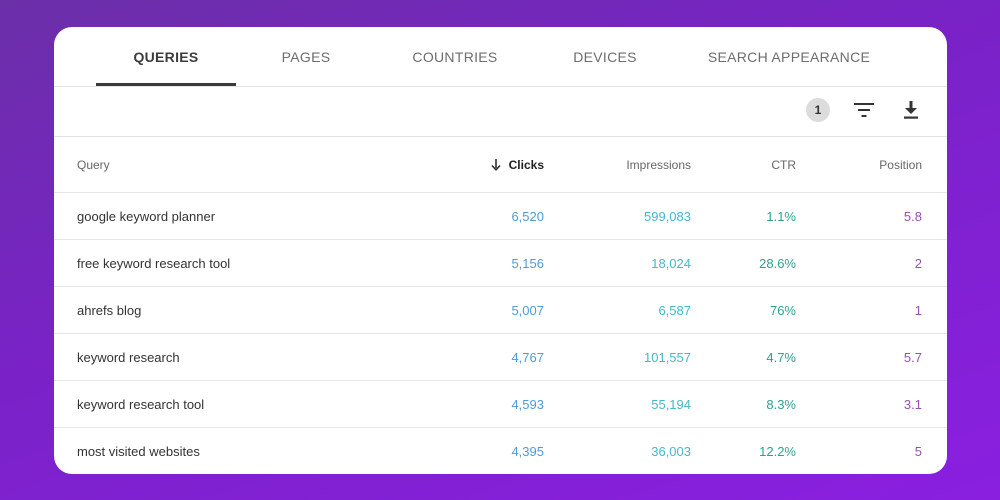 This screenshot has width=1000, height=500. What do you see at coordinates (93, 164) in the screenshot?
I see `column-header-query: Query` at bounding box center [93, 164].